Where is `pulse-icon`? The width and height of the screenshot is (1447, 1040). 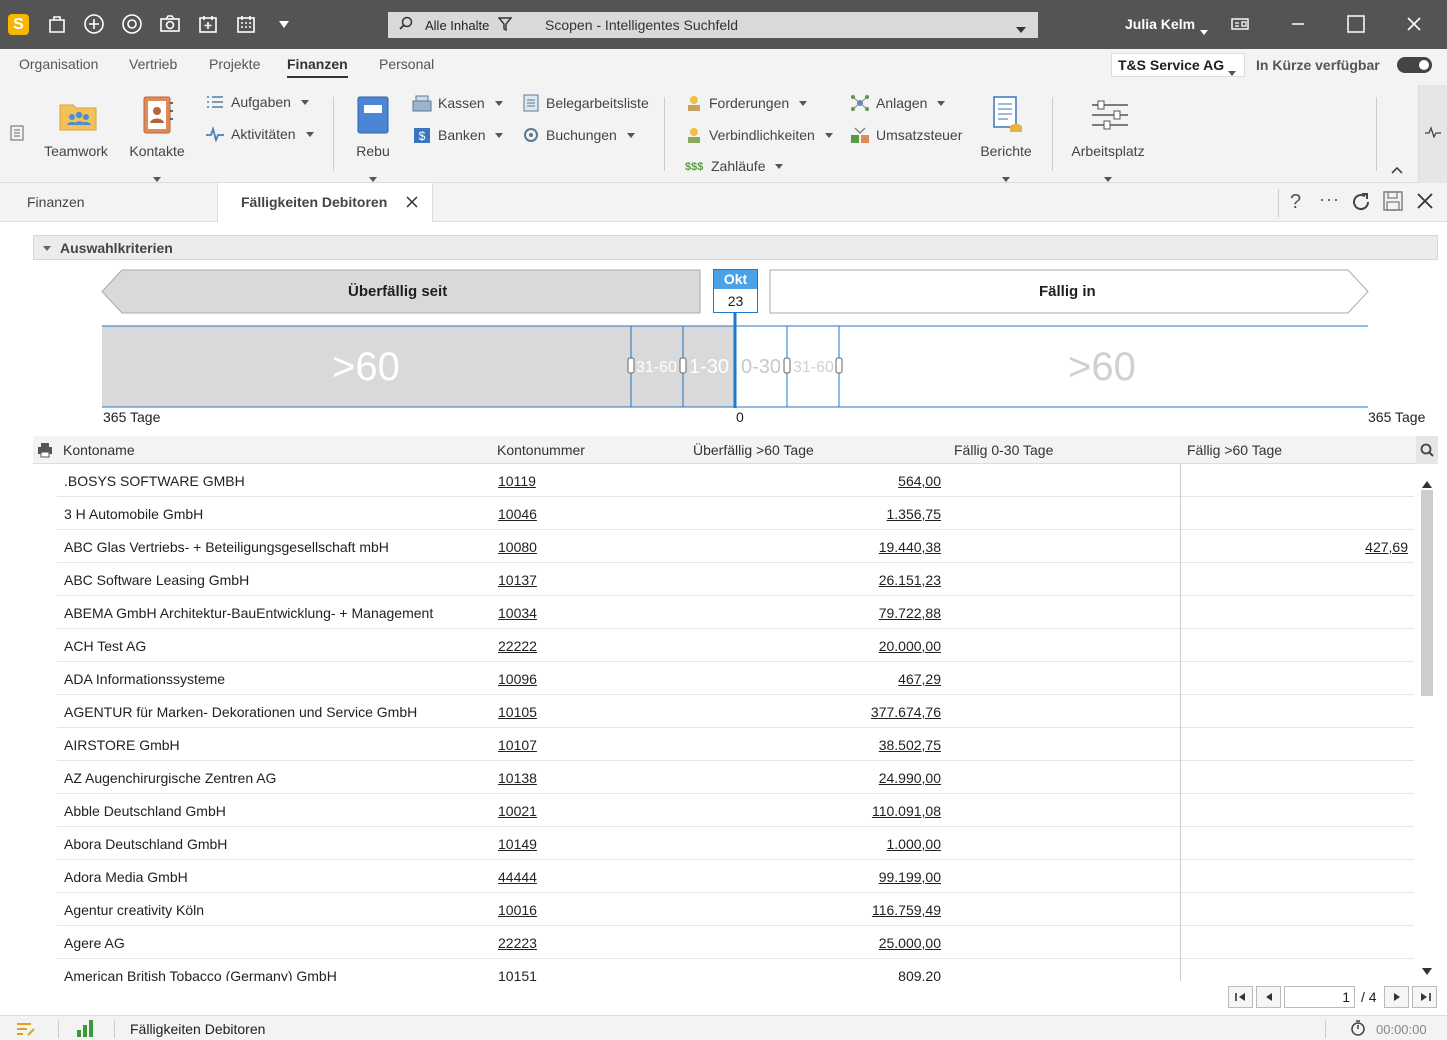 pulse-icon is located at coordinates (1433, 133).